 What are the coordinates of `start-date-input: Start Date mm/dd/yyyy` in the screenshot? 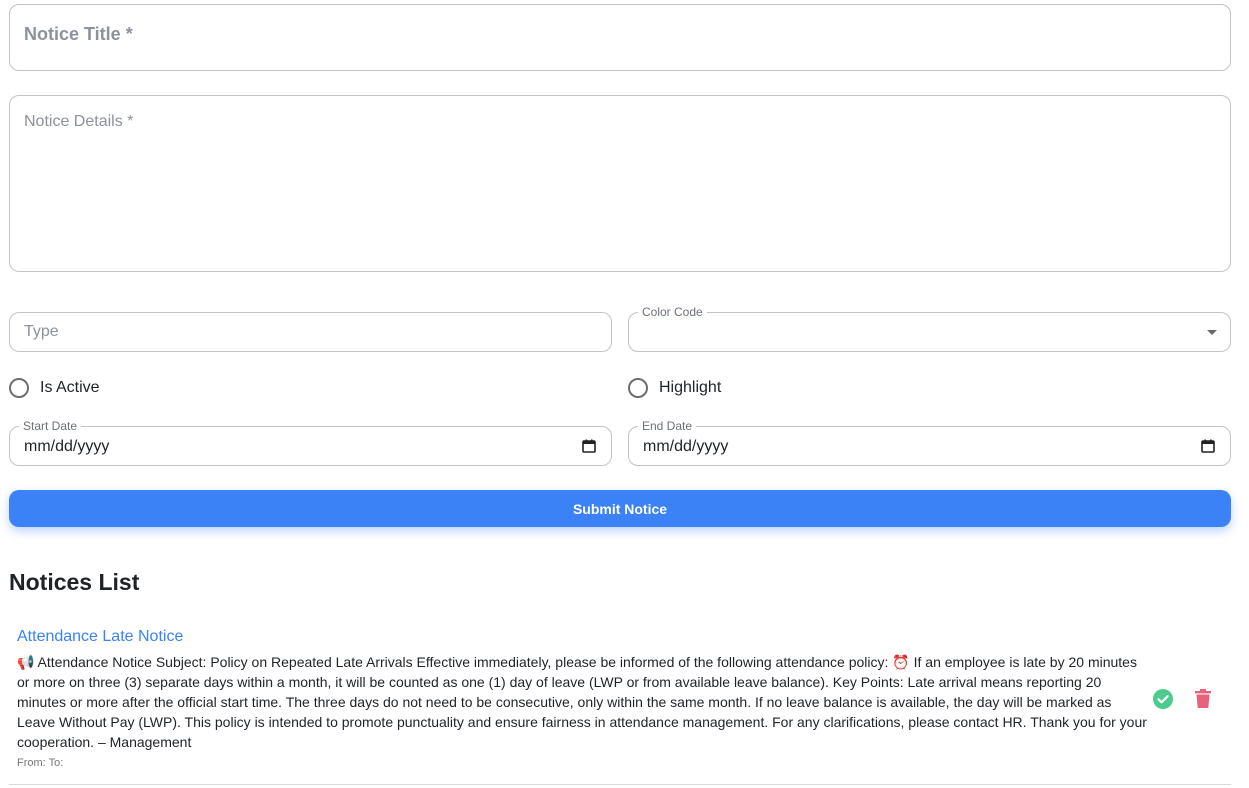 It's located at (310, 442).